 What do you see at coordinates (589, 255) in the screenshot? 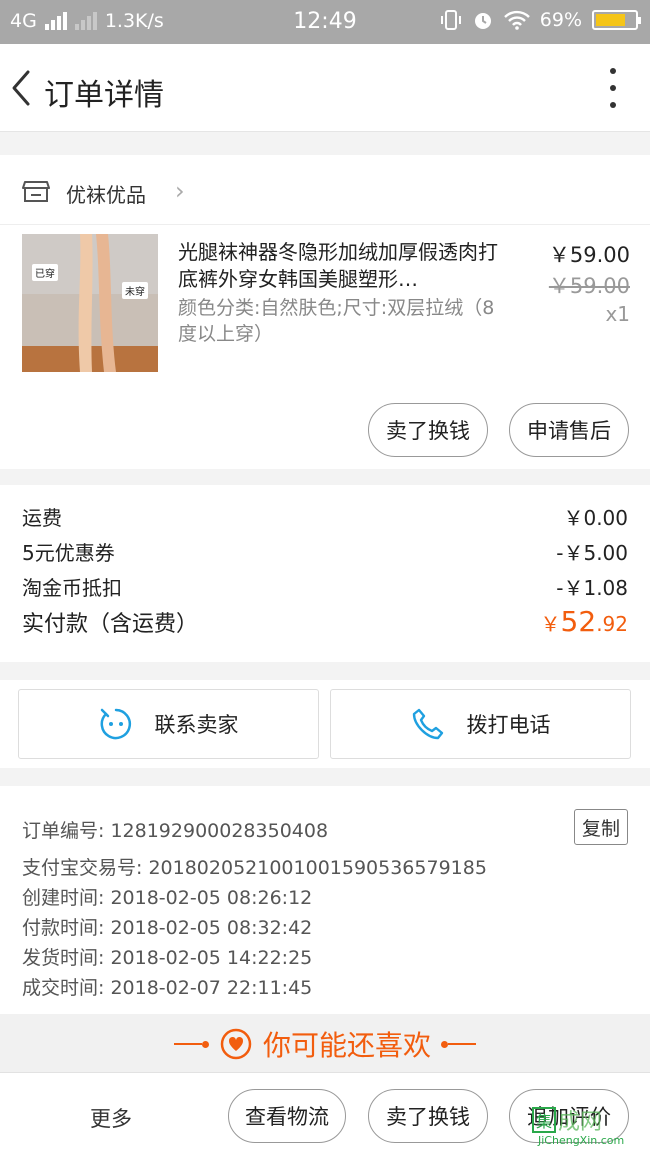
I see `product-price: ￥59.00` at bounding box center [589, 255].